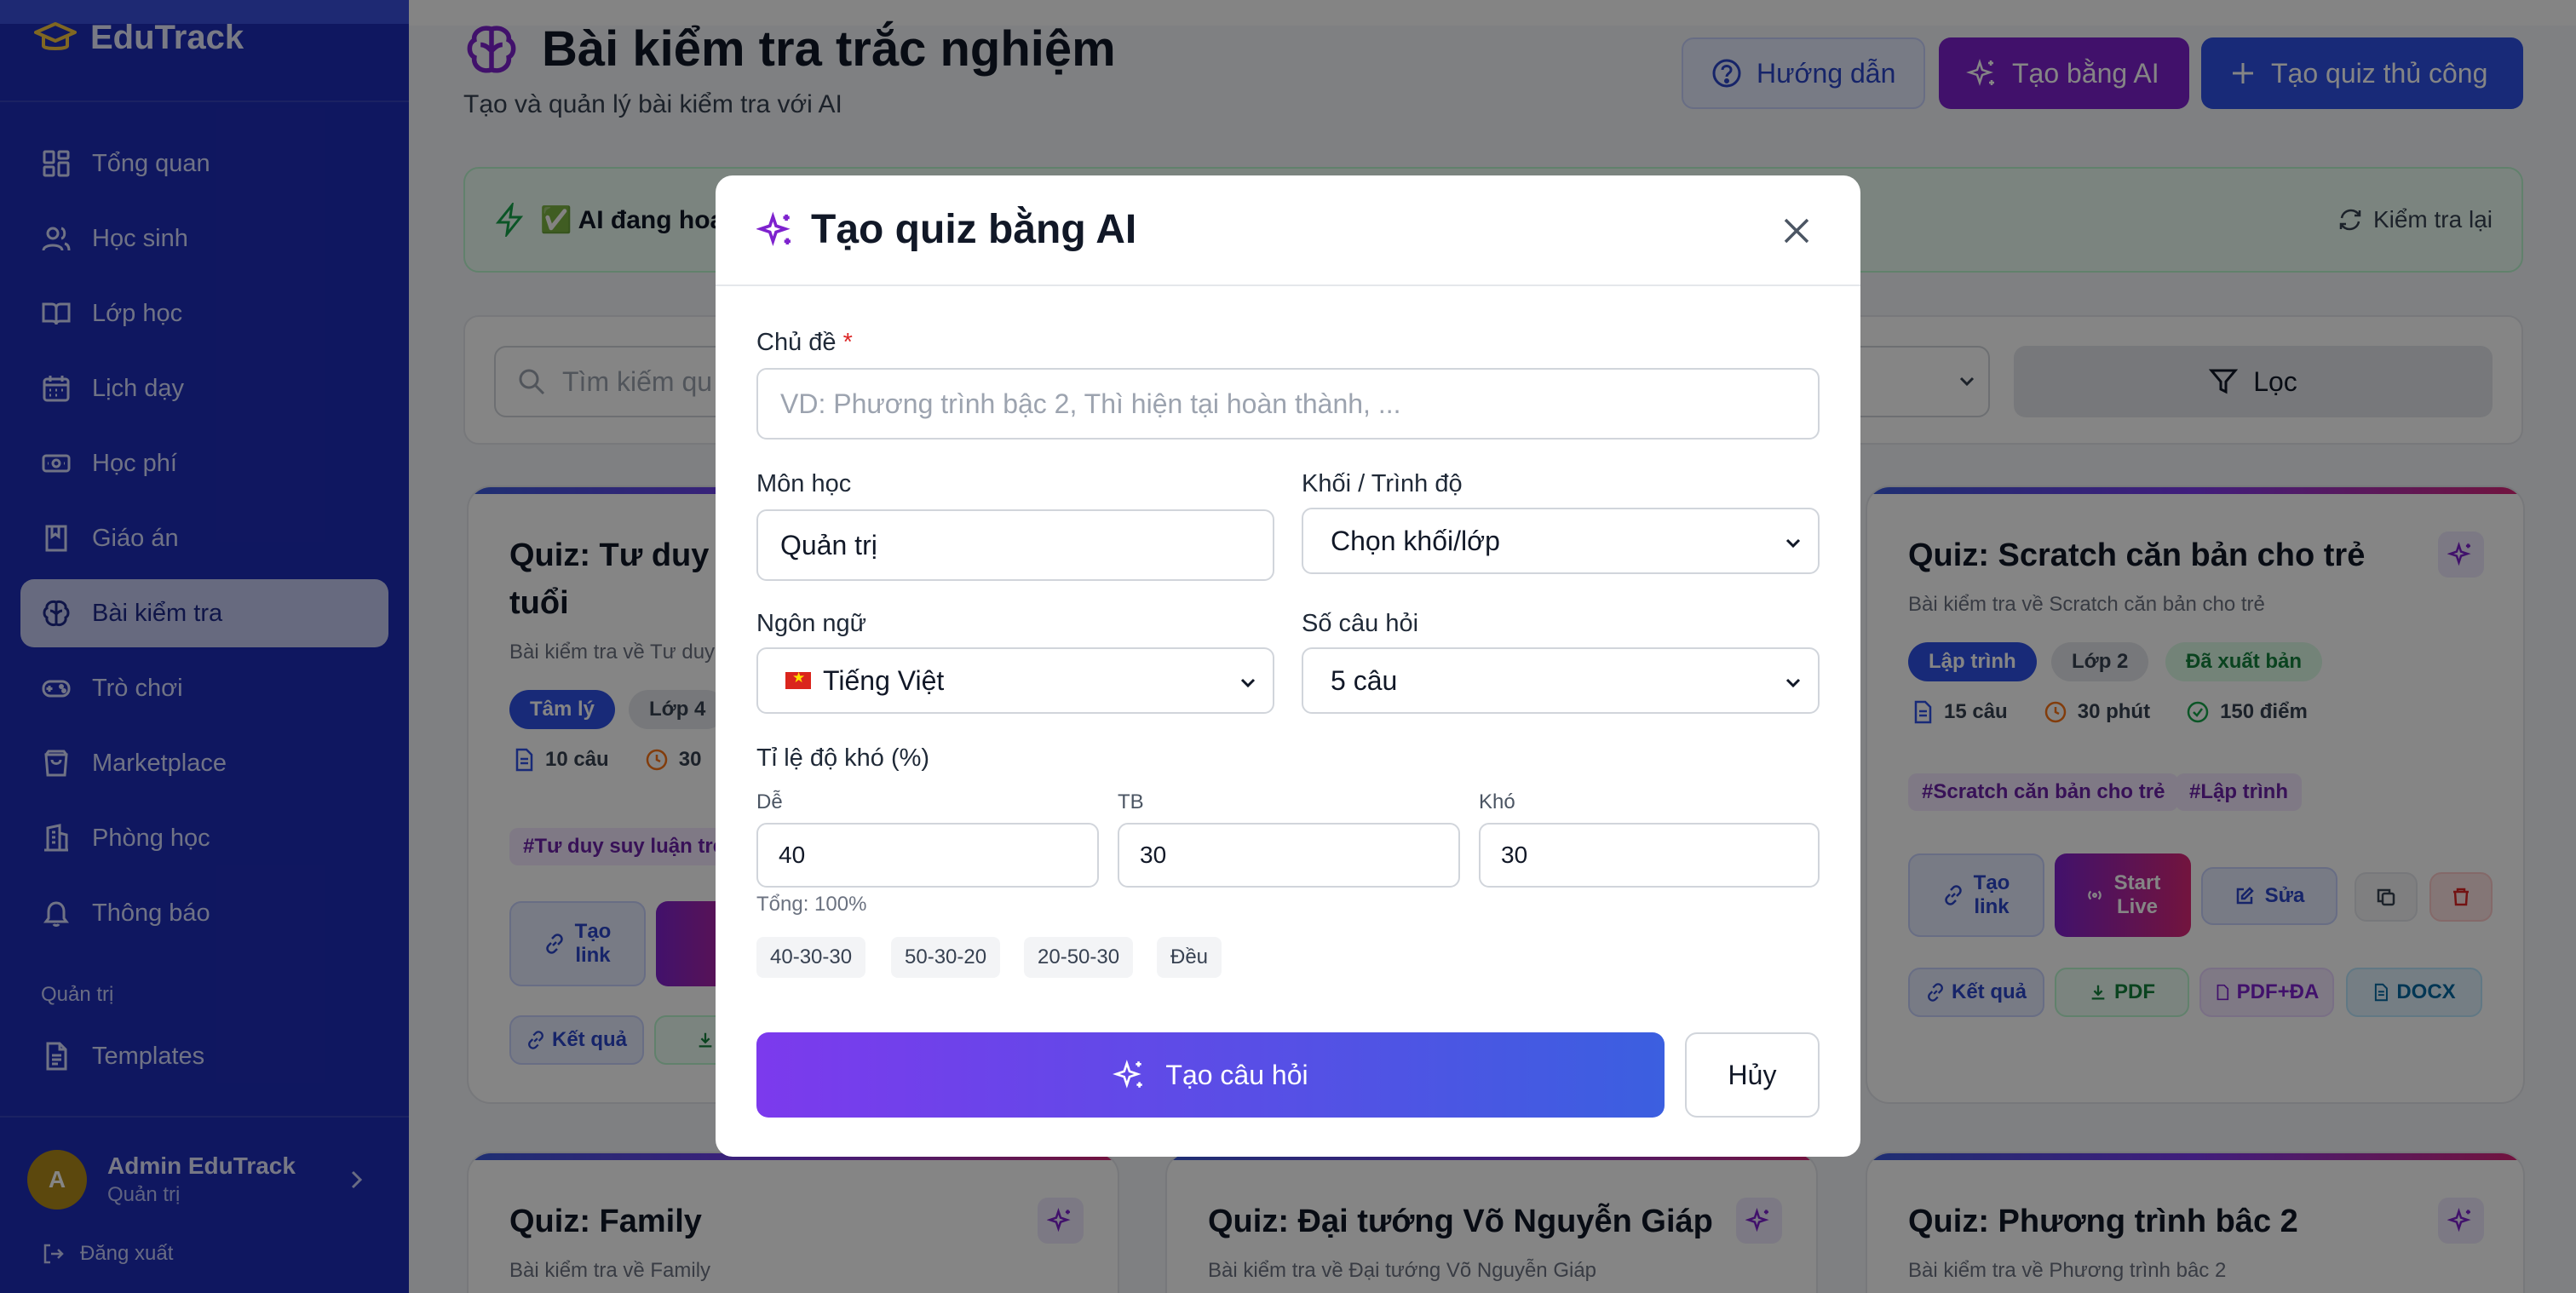 This screenshot has width=2576, height=1293. I want to click on preset-50-30-20: 50-30-20, so click(946, 957).